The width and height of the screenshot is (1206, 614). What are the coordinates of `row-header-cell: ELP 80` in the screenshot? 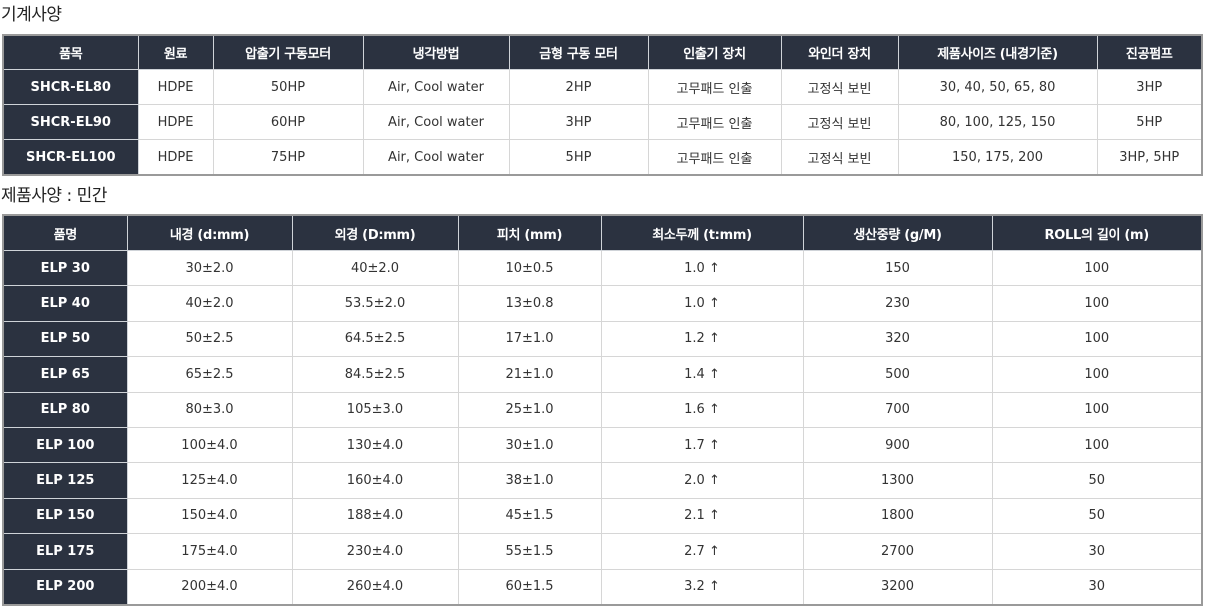 It's located at (65, 409).